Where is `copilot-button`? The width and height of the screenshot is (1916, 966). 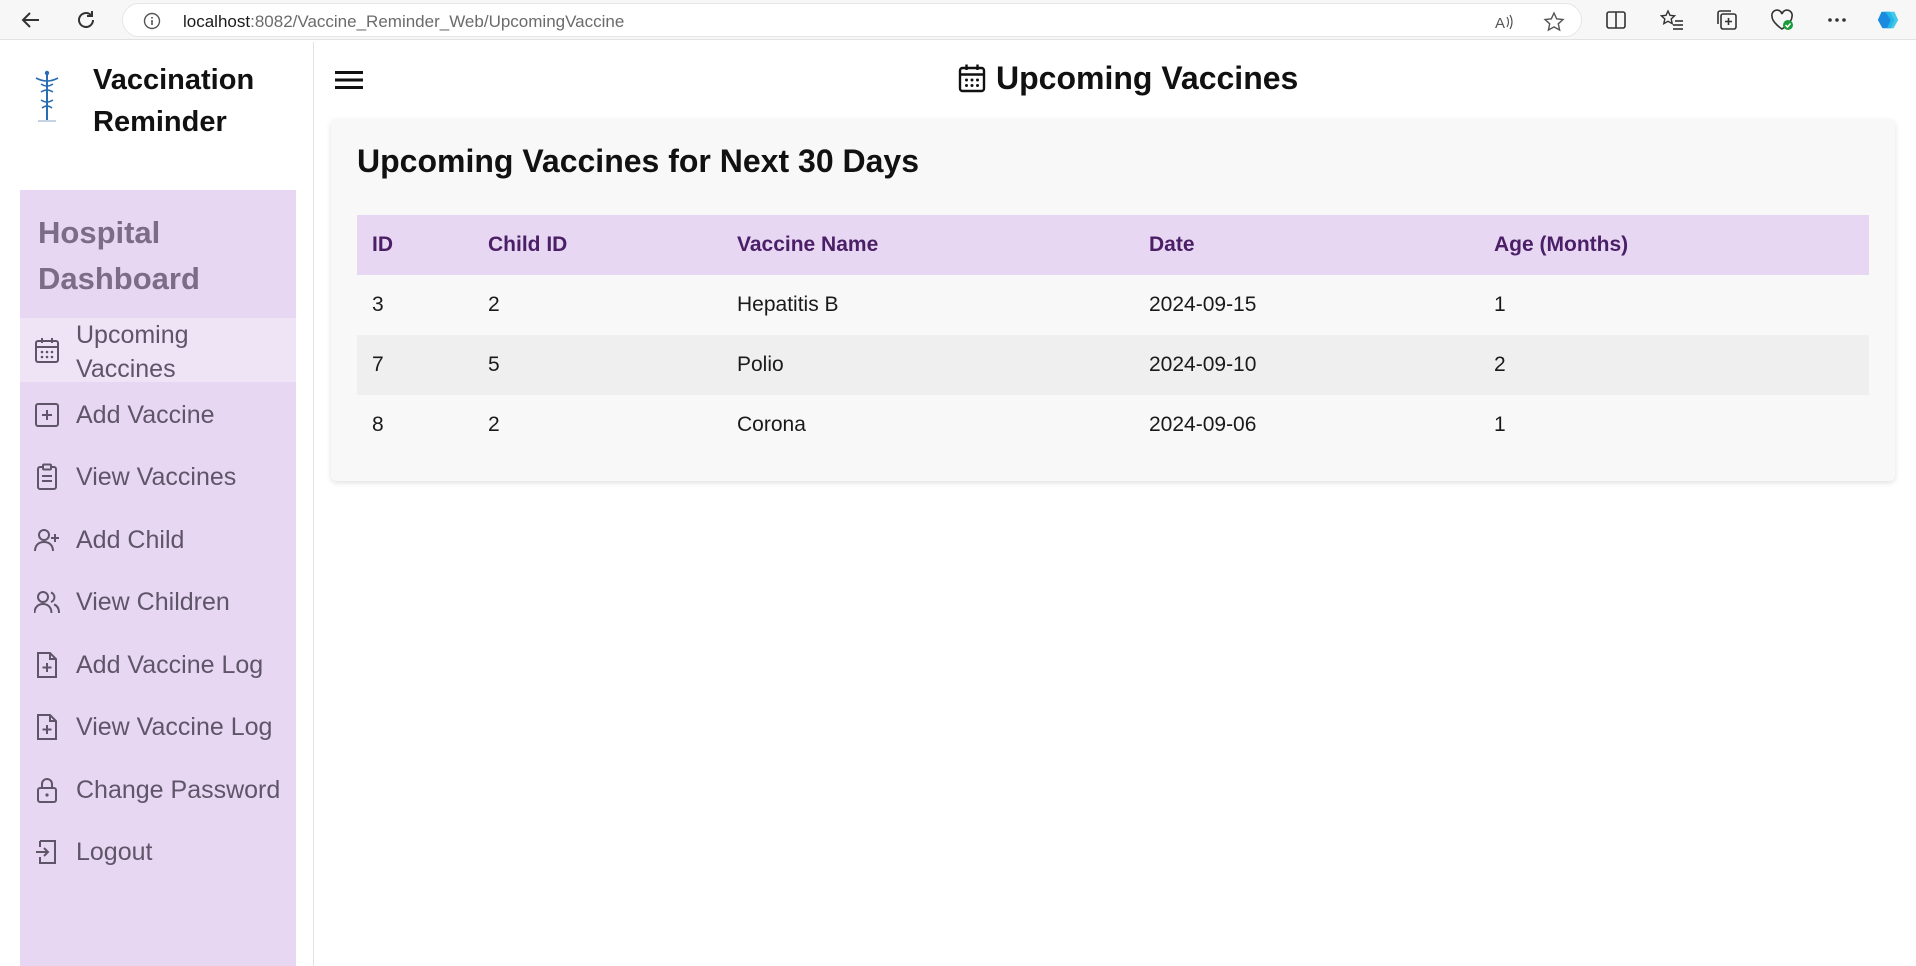 copilot-button is located at coordinates (1888, 20).